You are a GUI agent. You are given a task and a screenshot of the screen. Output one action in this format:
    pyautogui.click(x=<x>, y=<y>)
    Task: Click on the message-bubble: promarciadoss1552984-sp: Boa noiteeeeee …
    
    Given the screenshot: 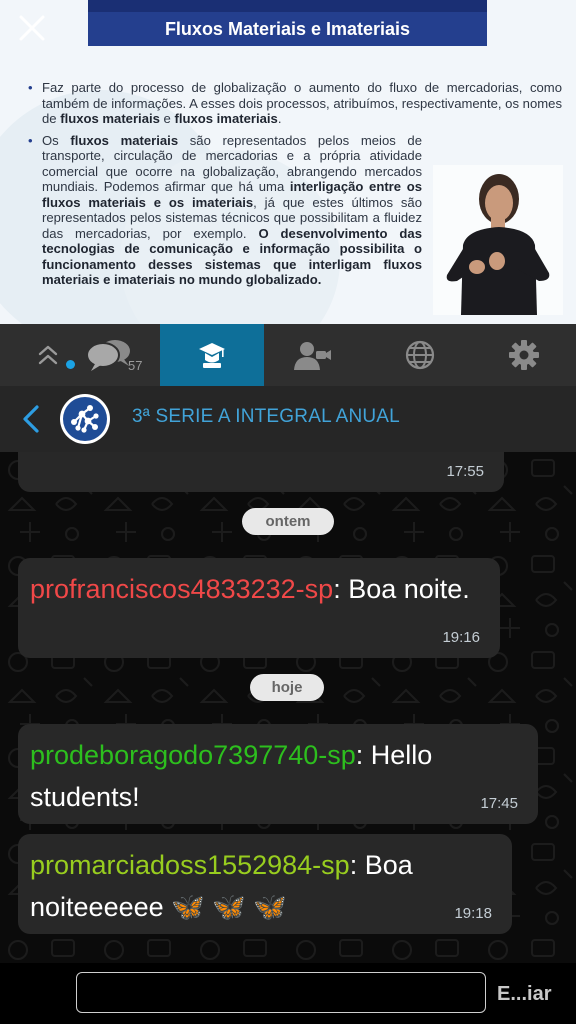 What is the action you would take?
    pyautogui.click(x=265, y=884)
    